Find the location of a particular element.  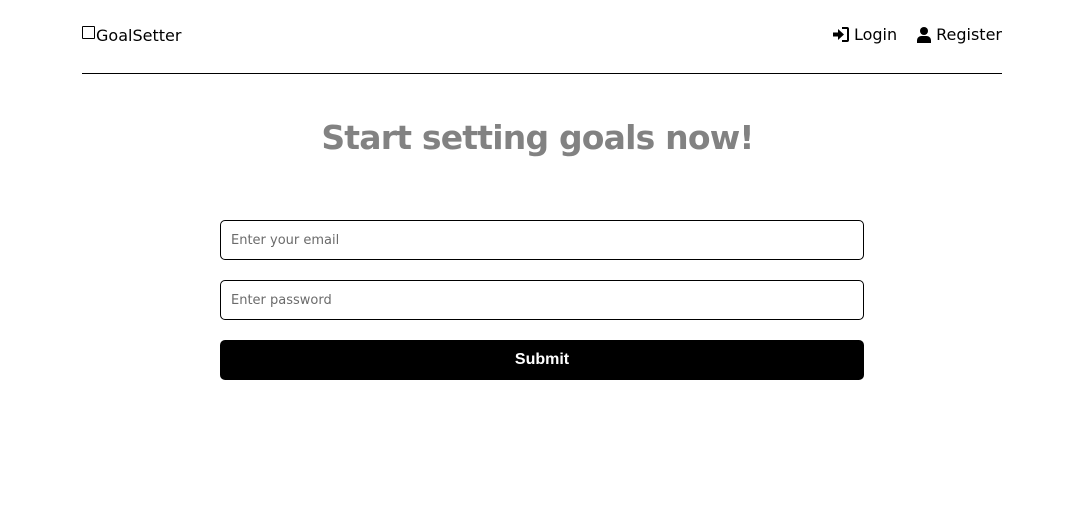

sign-in-icon is located at coordinates (840, 34).